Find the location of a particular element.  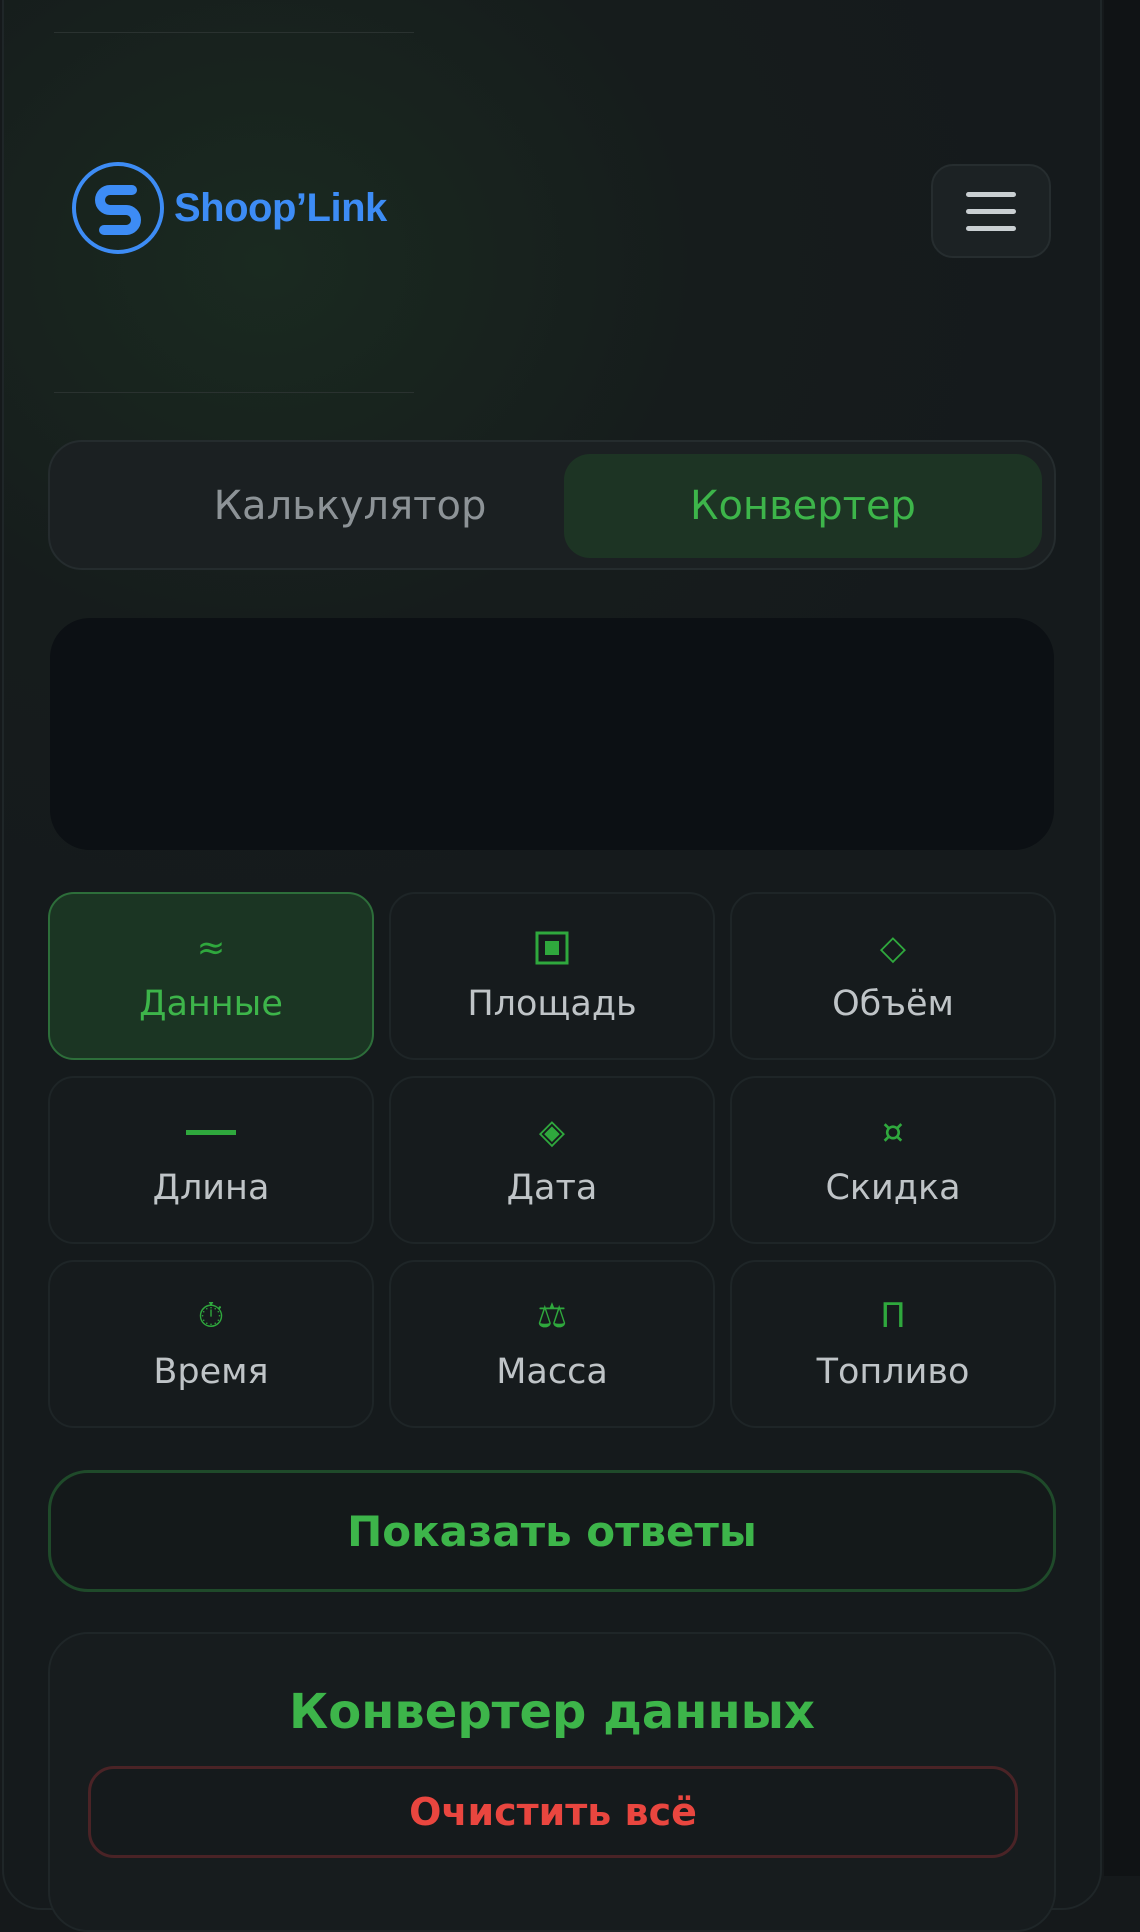

category-mass-button: ⚖ Масса is located at coordinates (552, 1344).